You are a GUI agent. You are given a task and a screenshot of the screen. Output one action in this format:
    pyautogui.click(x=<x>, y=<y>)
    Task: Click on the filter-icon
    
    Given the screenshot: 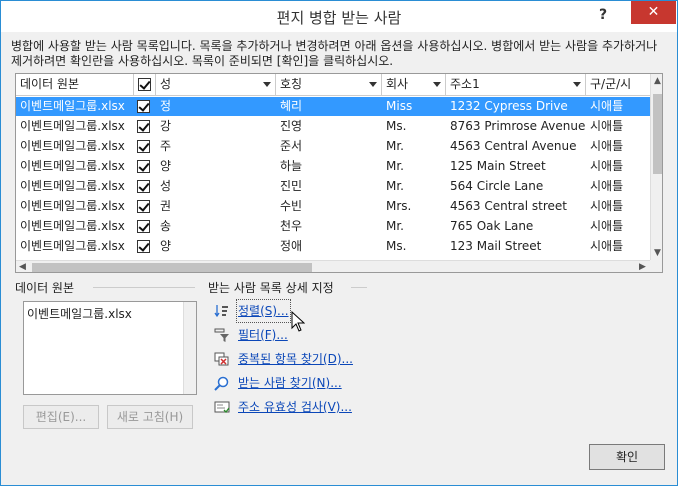 What is the action you would take?
    pyautogui.click(x=221, y=335)
    